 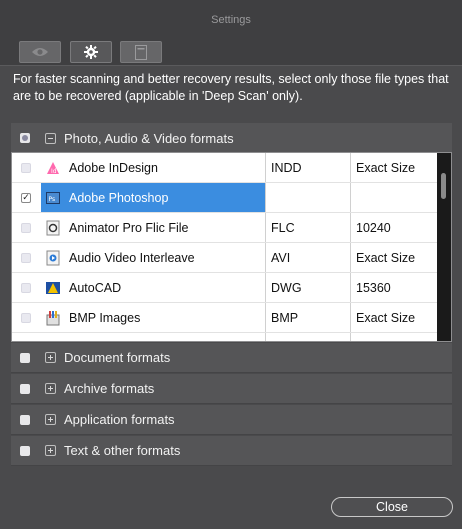 What do you see at coordinates (308, 167) in the screenshot?
I see `file-extension: INDD` at bounding box center [308, 167].